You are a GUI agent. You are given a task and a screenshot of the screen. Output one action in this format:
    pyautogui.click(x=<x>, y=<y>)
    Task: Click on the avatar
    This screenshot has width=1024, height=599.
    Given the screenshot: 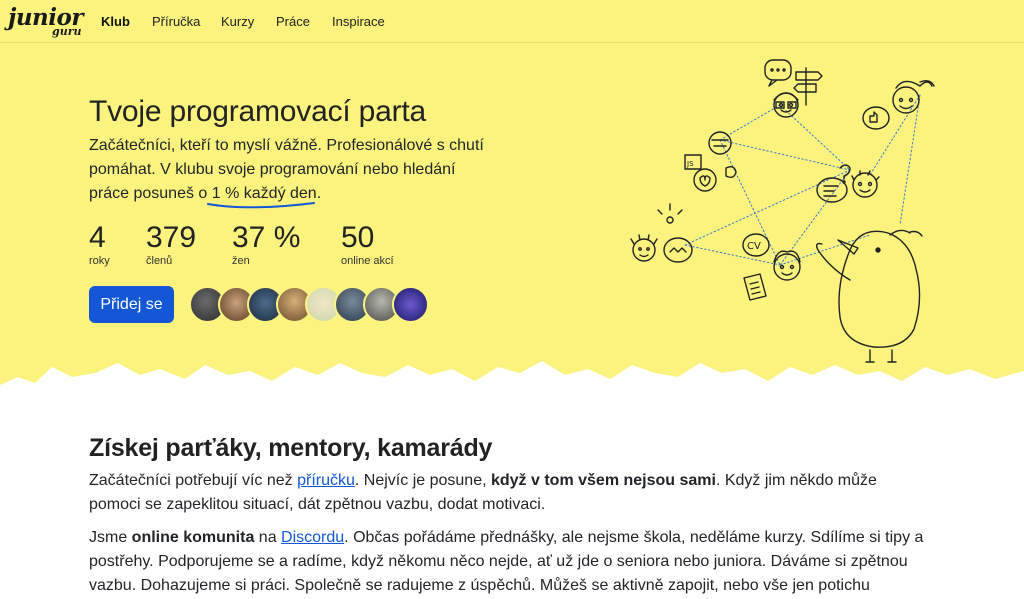 What is the action you would take?
    pyautogui.click(x=410, y=304)
    